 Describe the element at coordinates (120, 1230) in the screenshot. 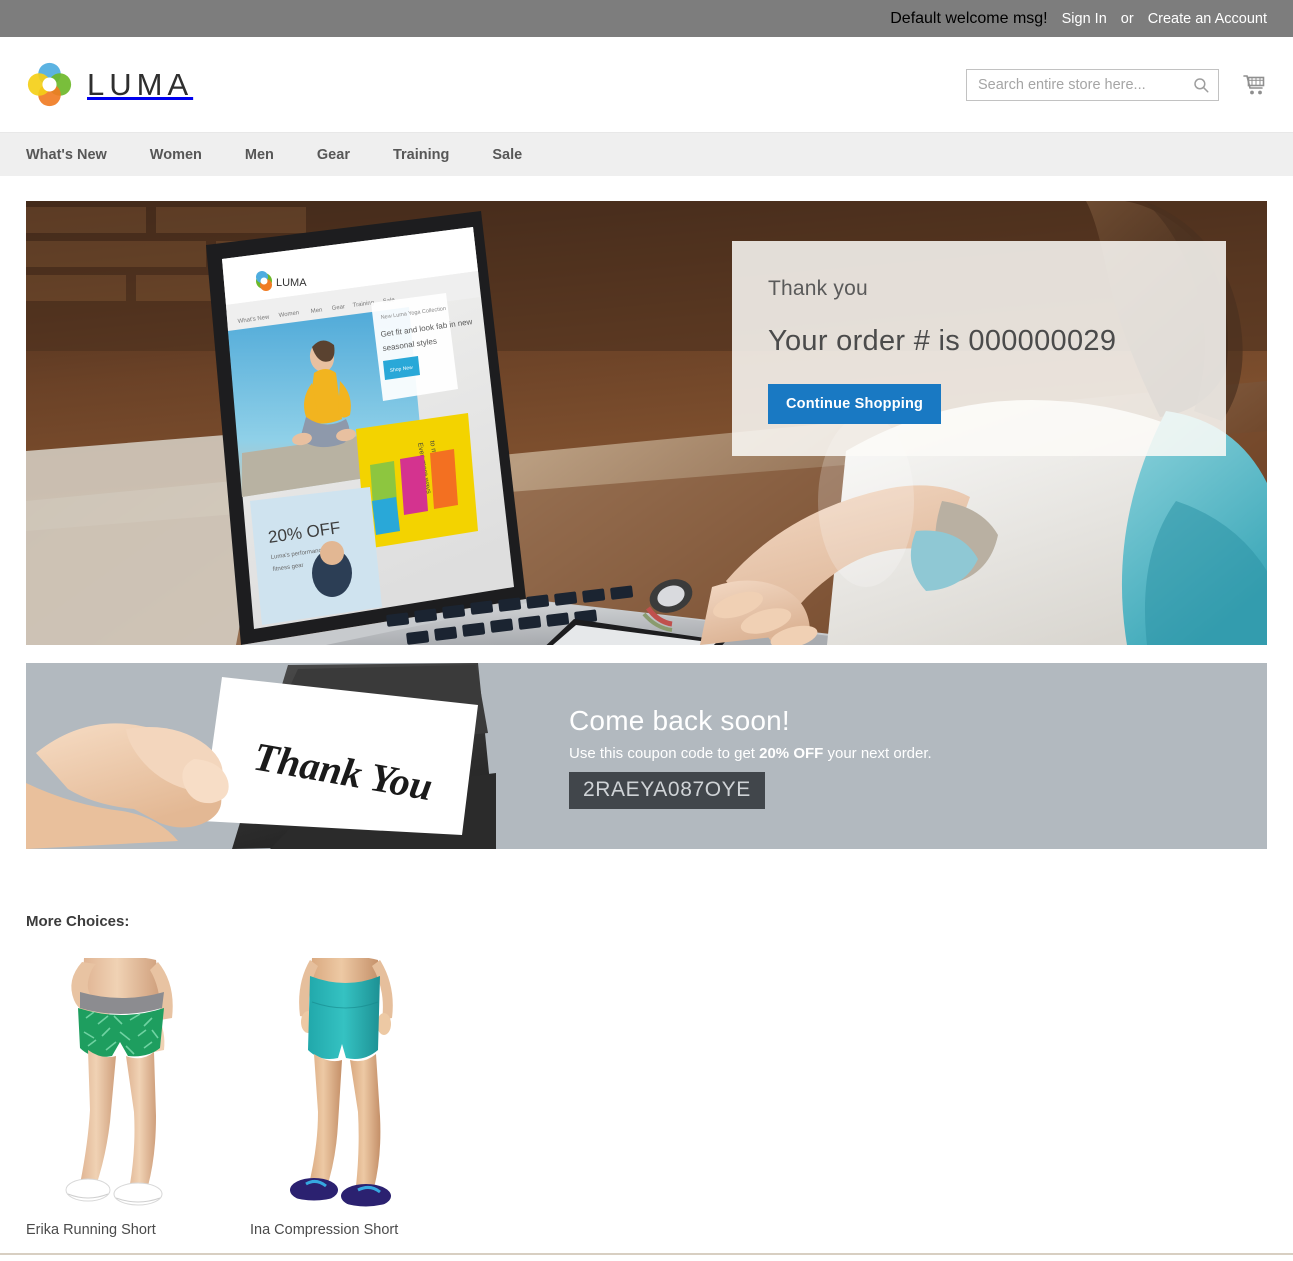

I see `product-name-link: Erika Running Short` at that location.